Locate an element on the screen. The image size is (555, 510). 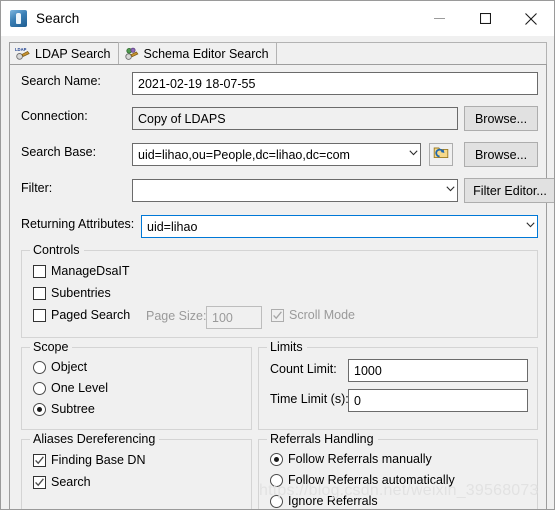
tab-schema-editor-search: Schema Editor Search is located at coordinates (197, 53).